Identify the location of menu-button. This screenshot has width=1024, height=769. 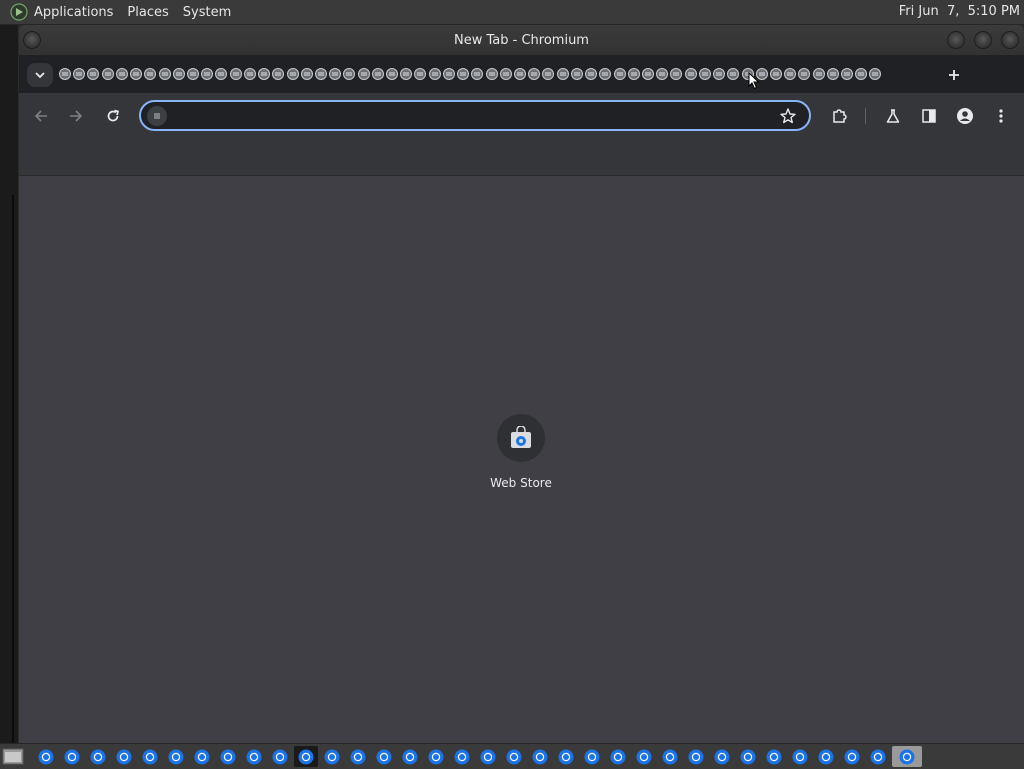
(1001, 116).